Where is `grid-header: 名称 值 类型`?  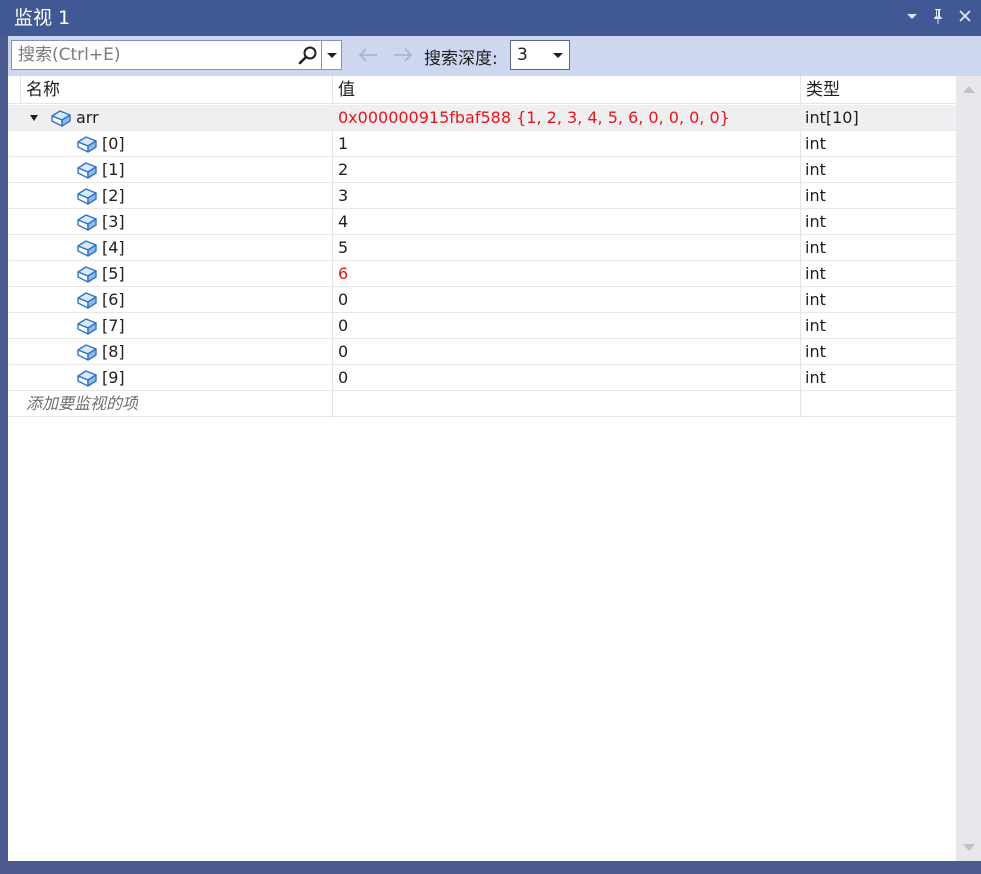 grid-header: 名称 值 类型 is located at coordinates (482, 90).